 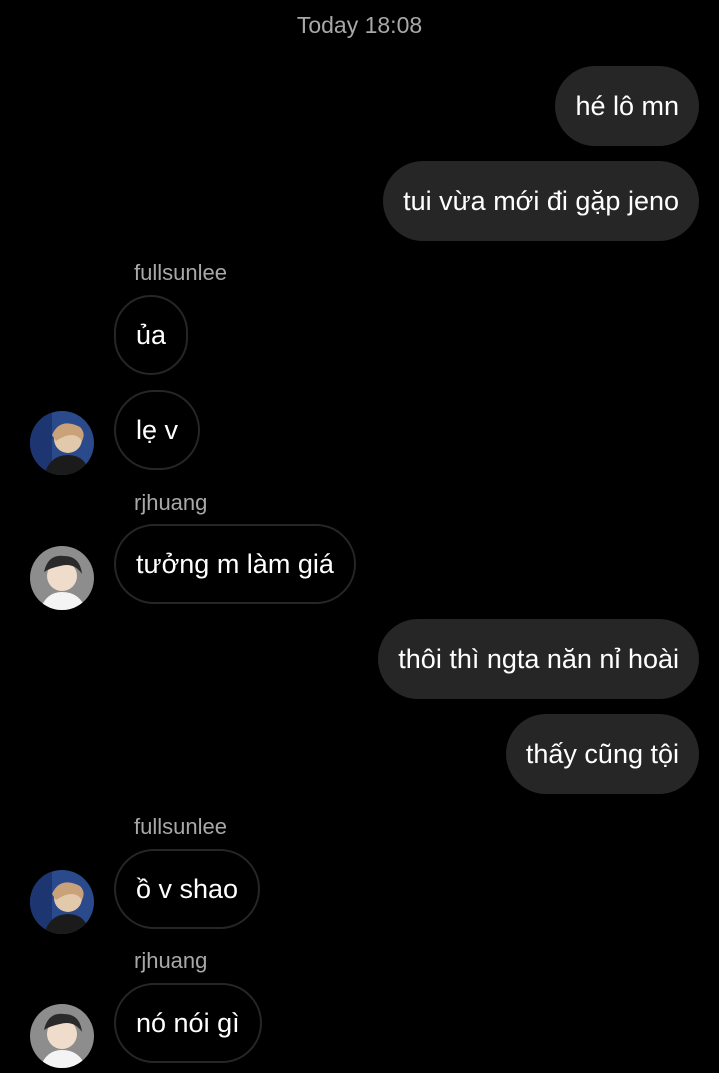 I want to click on message-bubble-outgoing: hé lô mn, so click(x=627, y=106).